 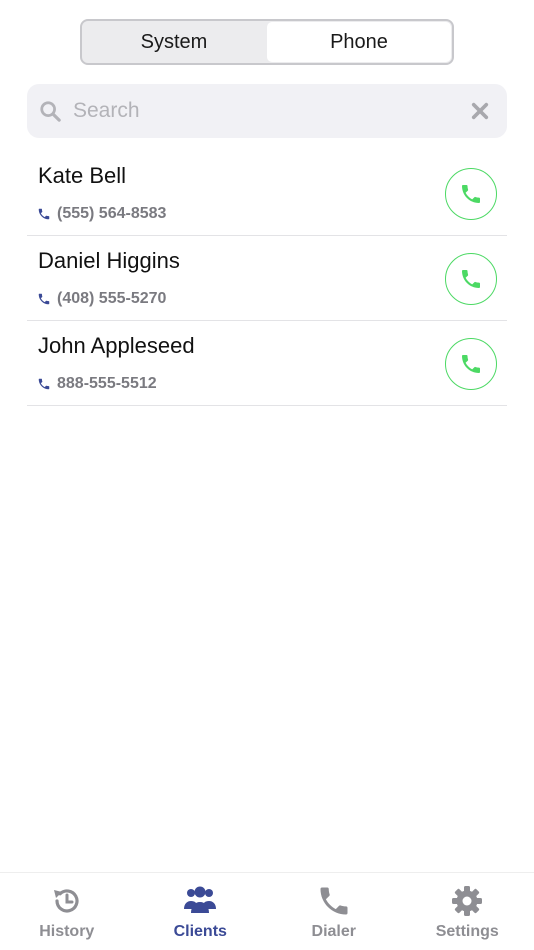 What do you see at coordinates (267, 193) in the screenshot?
I see `list-item: Kate Bell (555) 564-8583` at bounding box center [267, 193].